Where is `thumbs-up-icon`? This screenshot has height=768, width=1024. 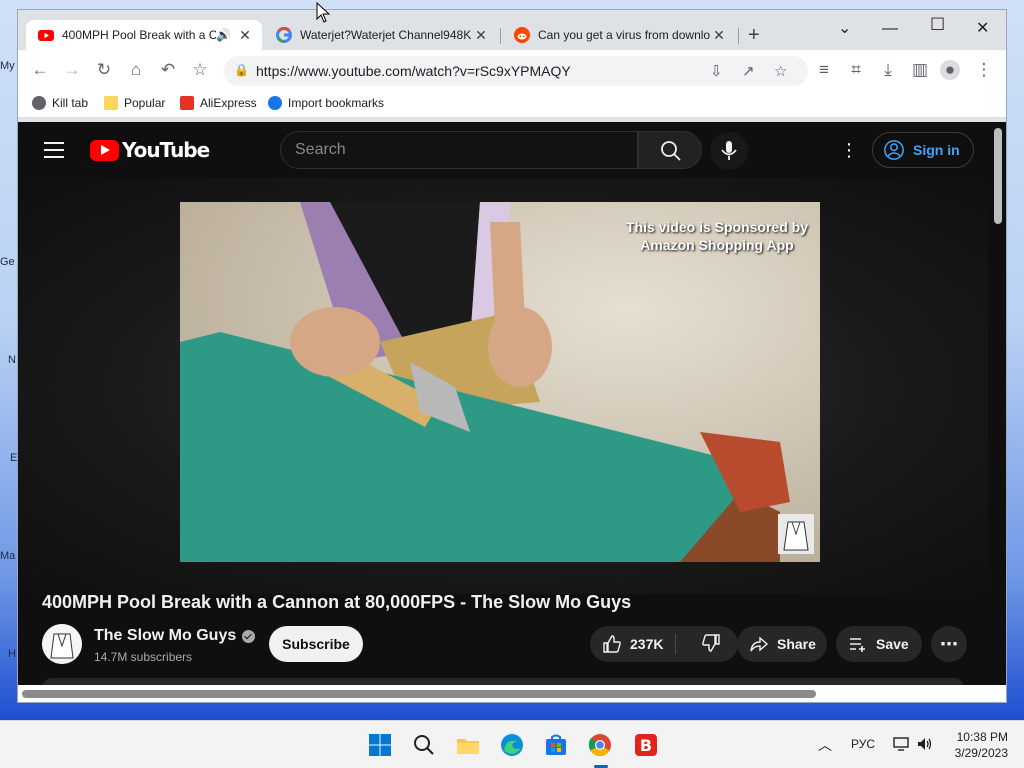 thumbs-up-icon is located at coordinates (612, 644).